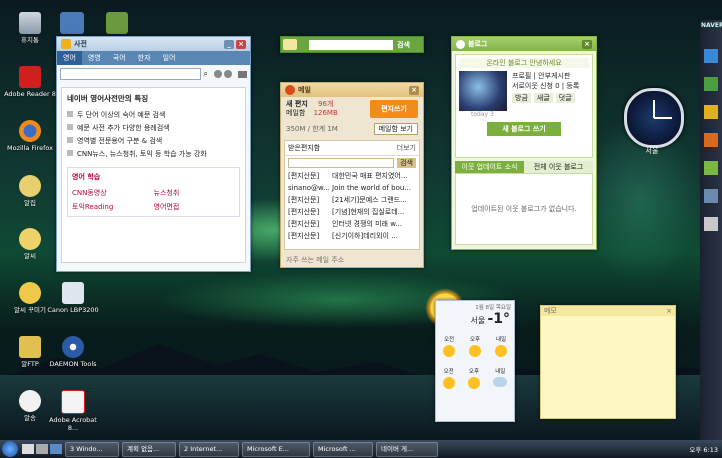 The image size is (722, 458). What do you see at coordinates (73, 352) in the screenshot?
I see `desktop-icon-daemon-tools: DAEMON Tools` at bounding box center [73, 352].